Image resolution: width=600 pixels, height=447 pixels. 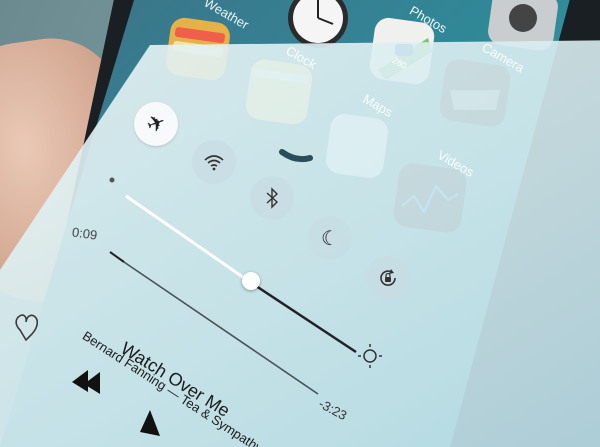 I want to click on do-not-disturb-toggle: ☾, so click(x=330, y=238).